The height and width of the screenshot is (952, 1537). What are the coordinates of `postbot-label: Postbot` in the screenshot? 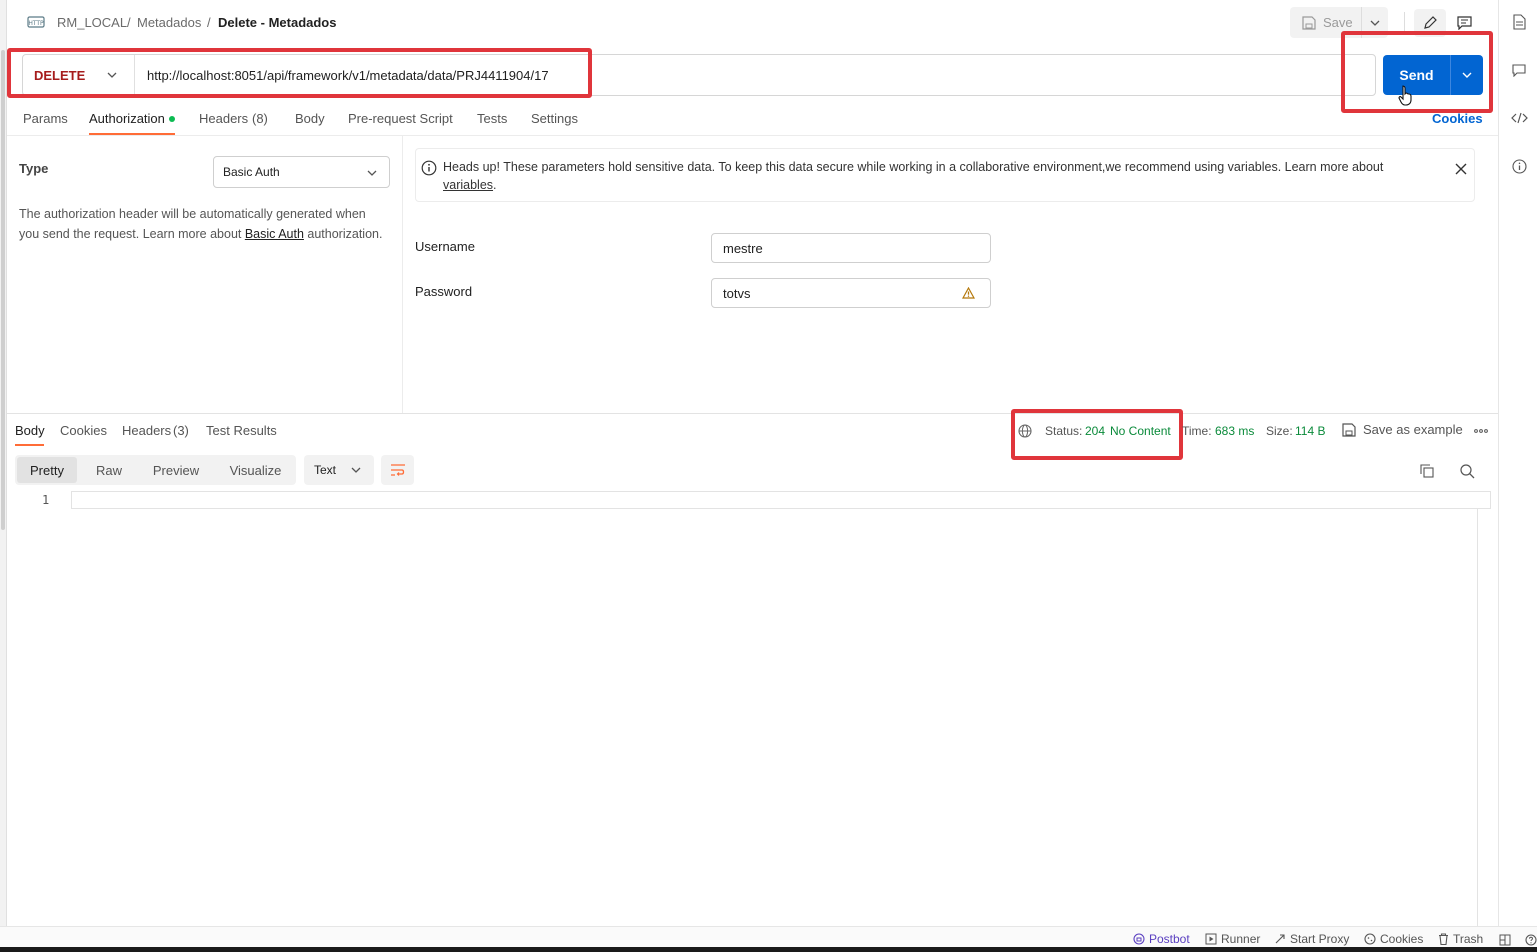 It's located at (1169, 939).